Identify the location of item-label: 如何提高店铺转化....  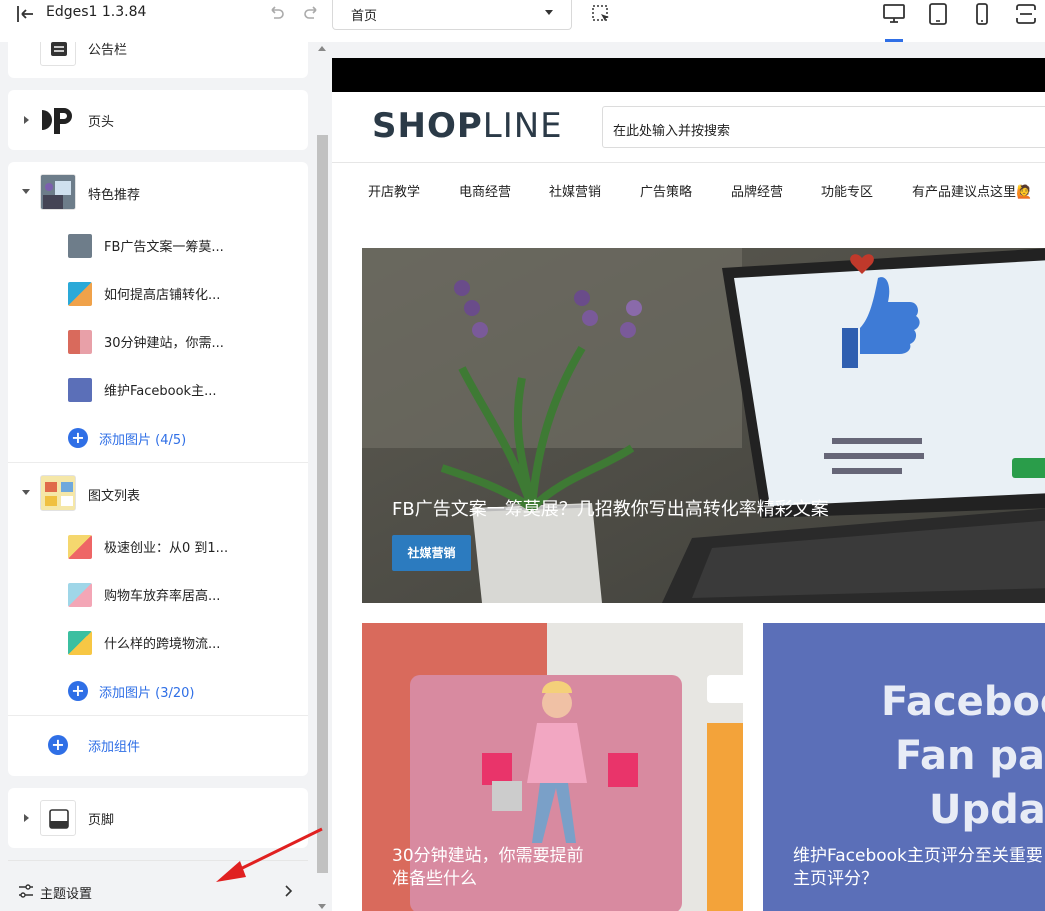
(162, 295).